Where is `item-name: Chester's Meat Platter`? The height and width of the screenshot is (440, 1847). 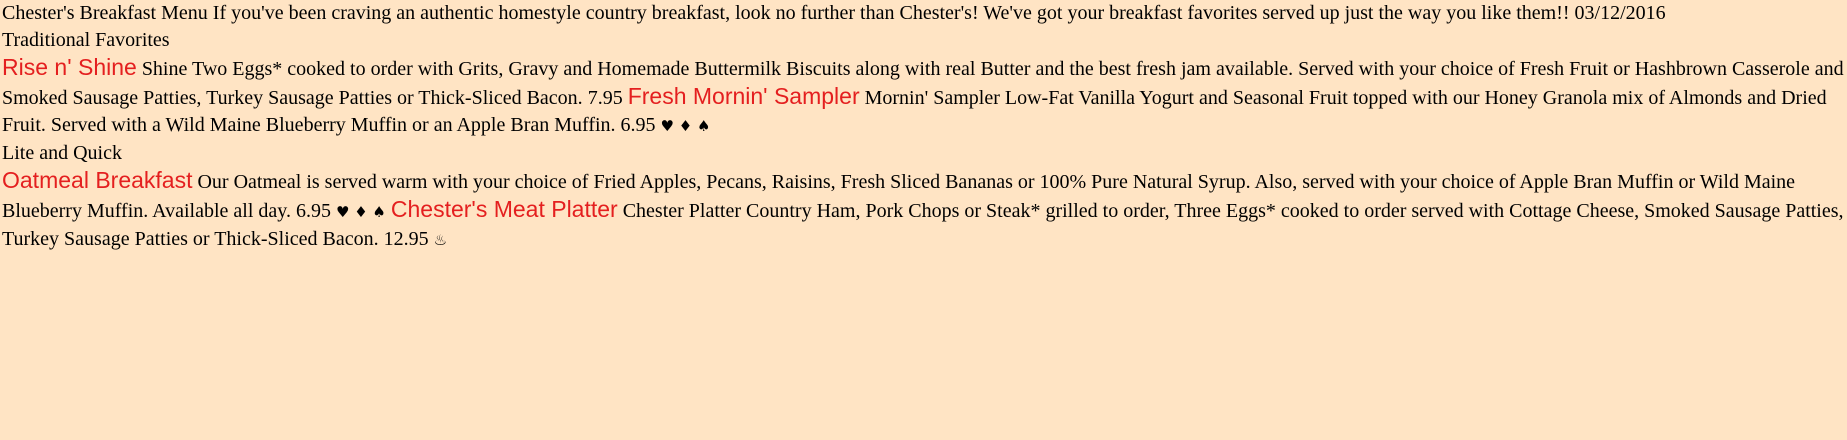
item-name: Chester's Meat Platter is located at coordinates (504, 209).